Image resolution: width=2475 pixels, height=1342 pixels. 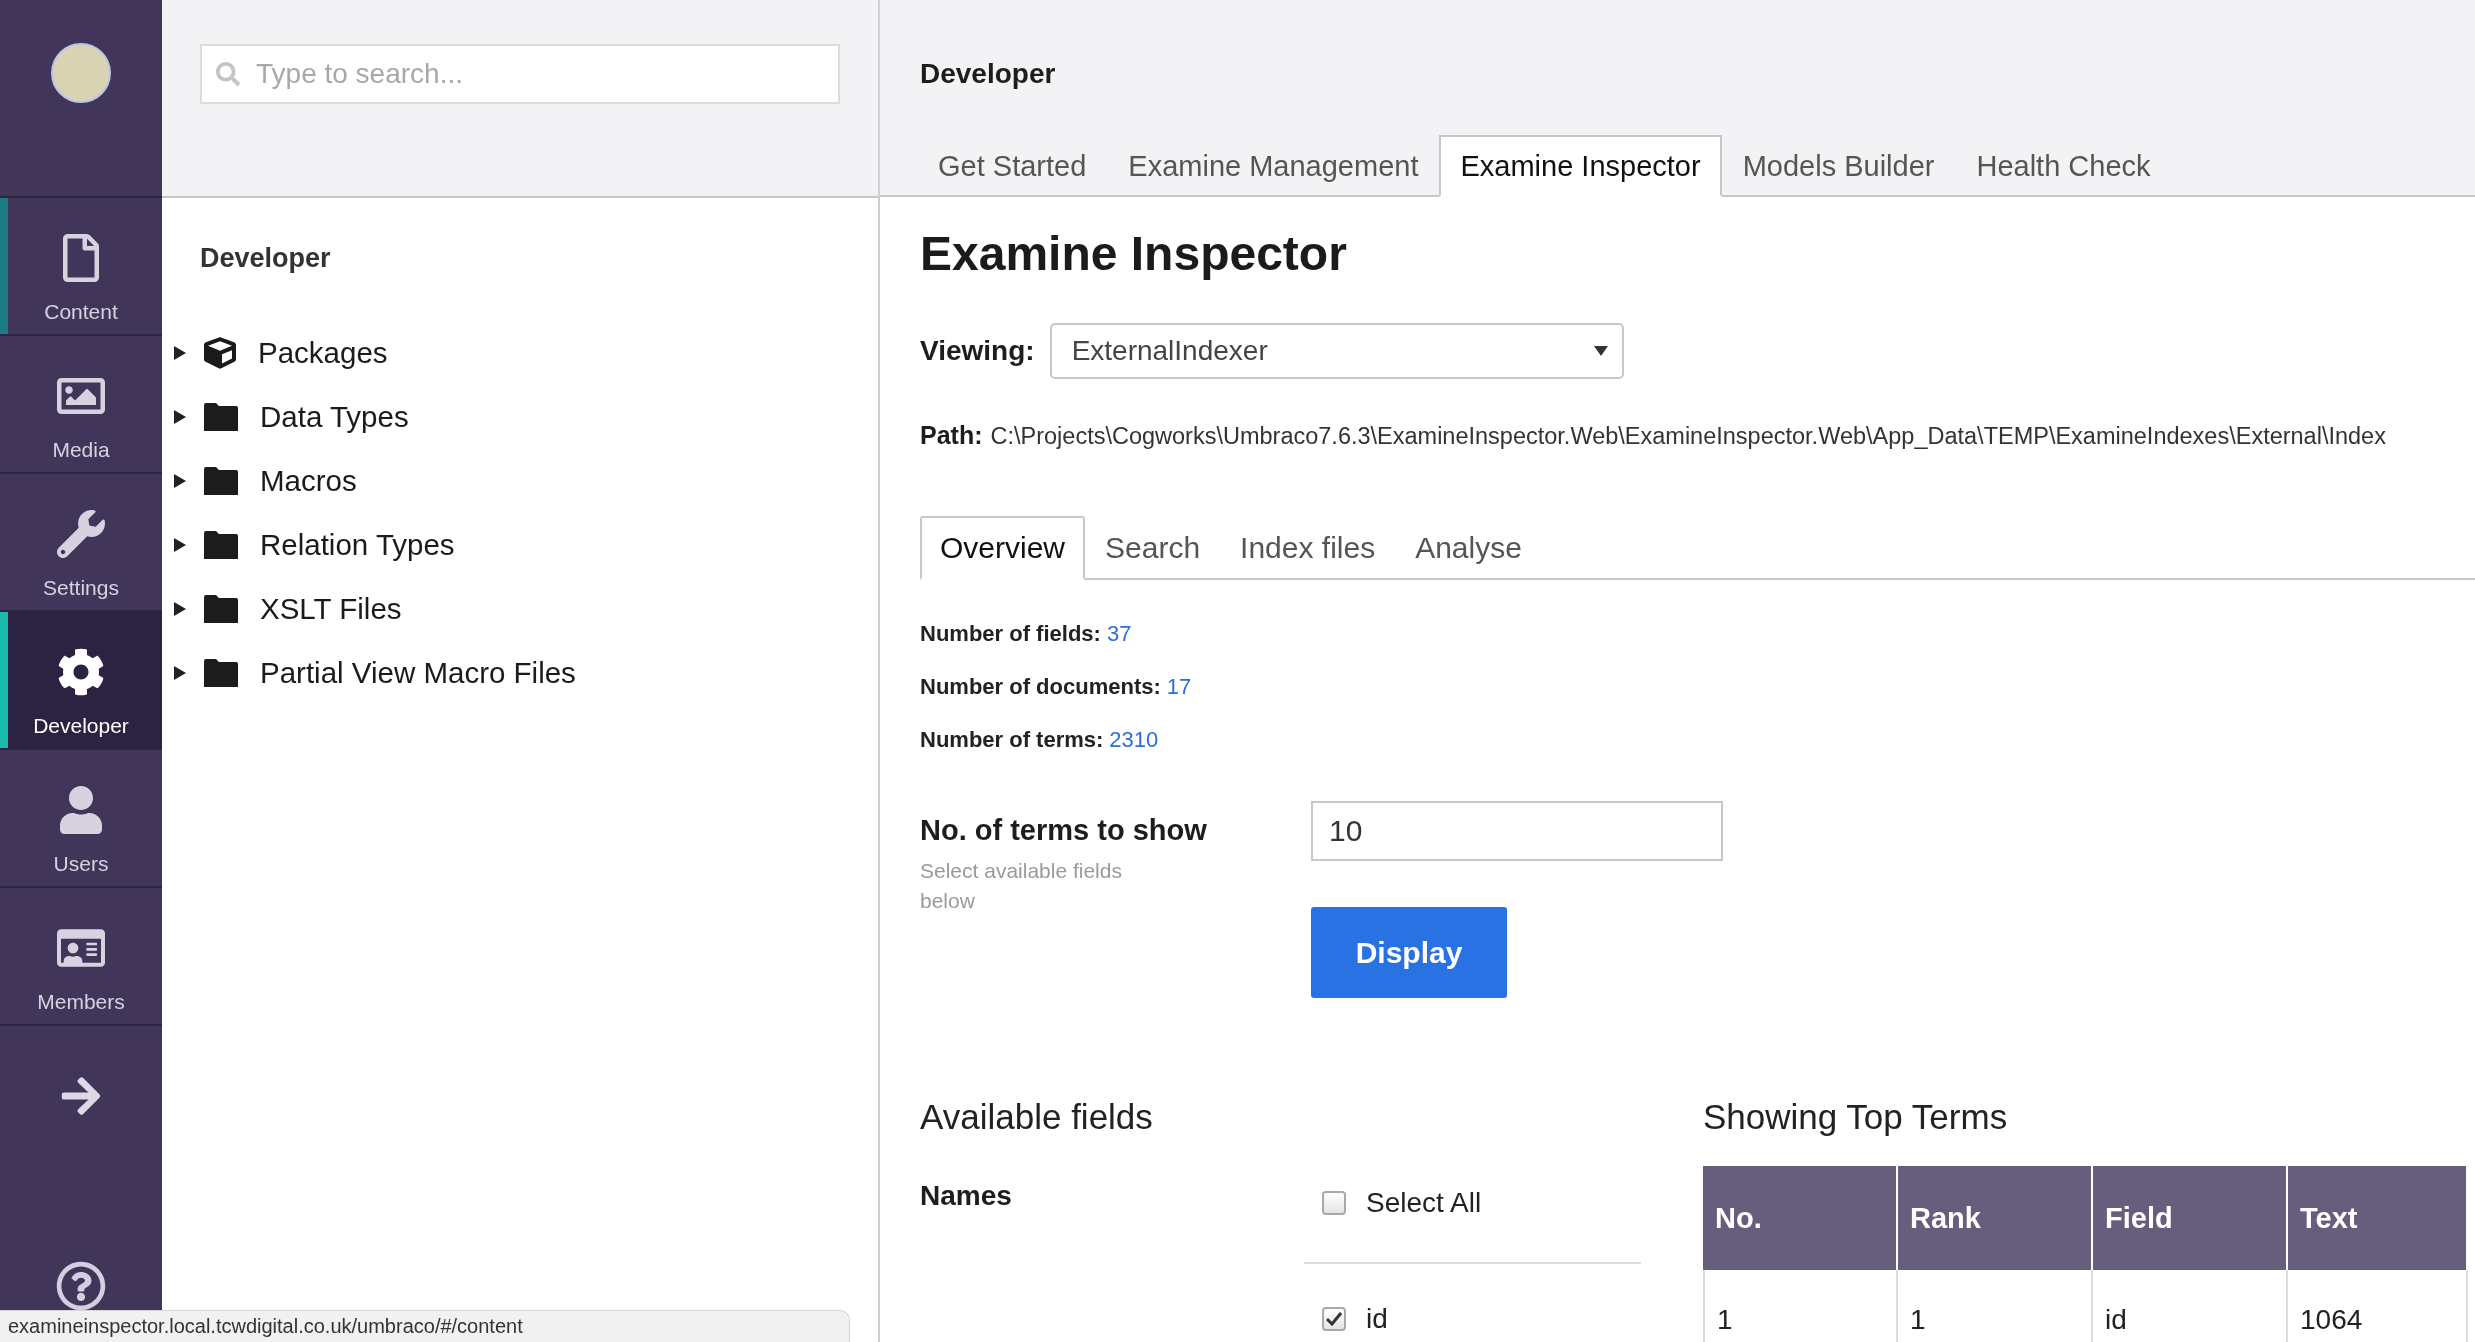 I want to click on tree-item: Data Types, so click(x=306, y=417).